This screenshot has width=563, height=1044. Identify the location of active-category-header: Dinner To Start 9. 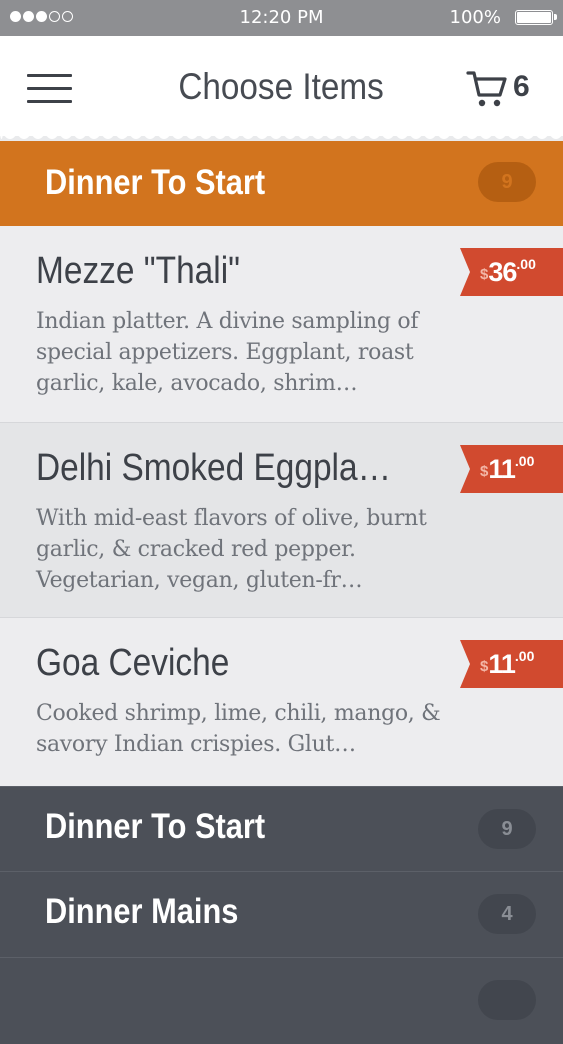
(281, 183).